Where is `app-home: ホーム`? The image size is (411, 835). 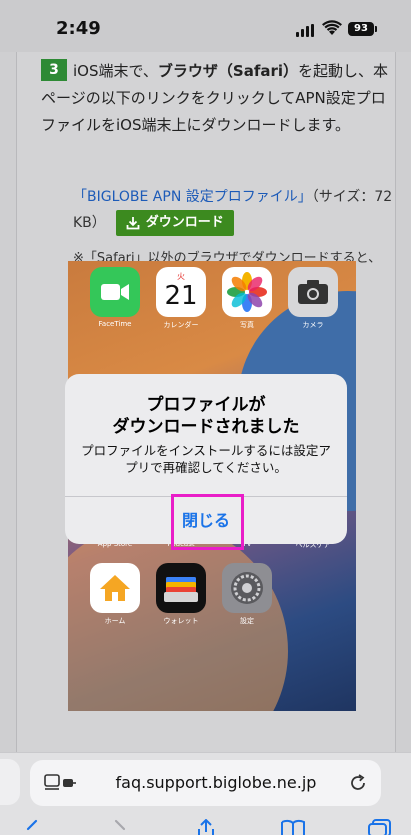
app-home: ホーム is located at coordinates (115, 594).